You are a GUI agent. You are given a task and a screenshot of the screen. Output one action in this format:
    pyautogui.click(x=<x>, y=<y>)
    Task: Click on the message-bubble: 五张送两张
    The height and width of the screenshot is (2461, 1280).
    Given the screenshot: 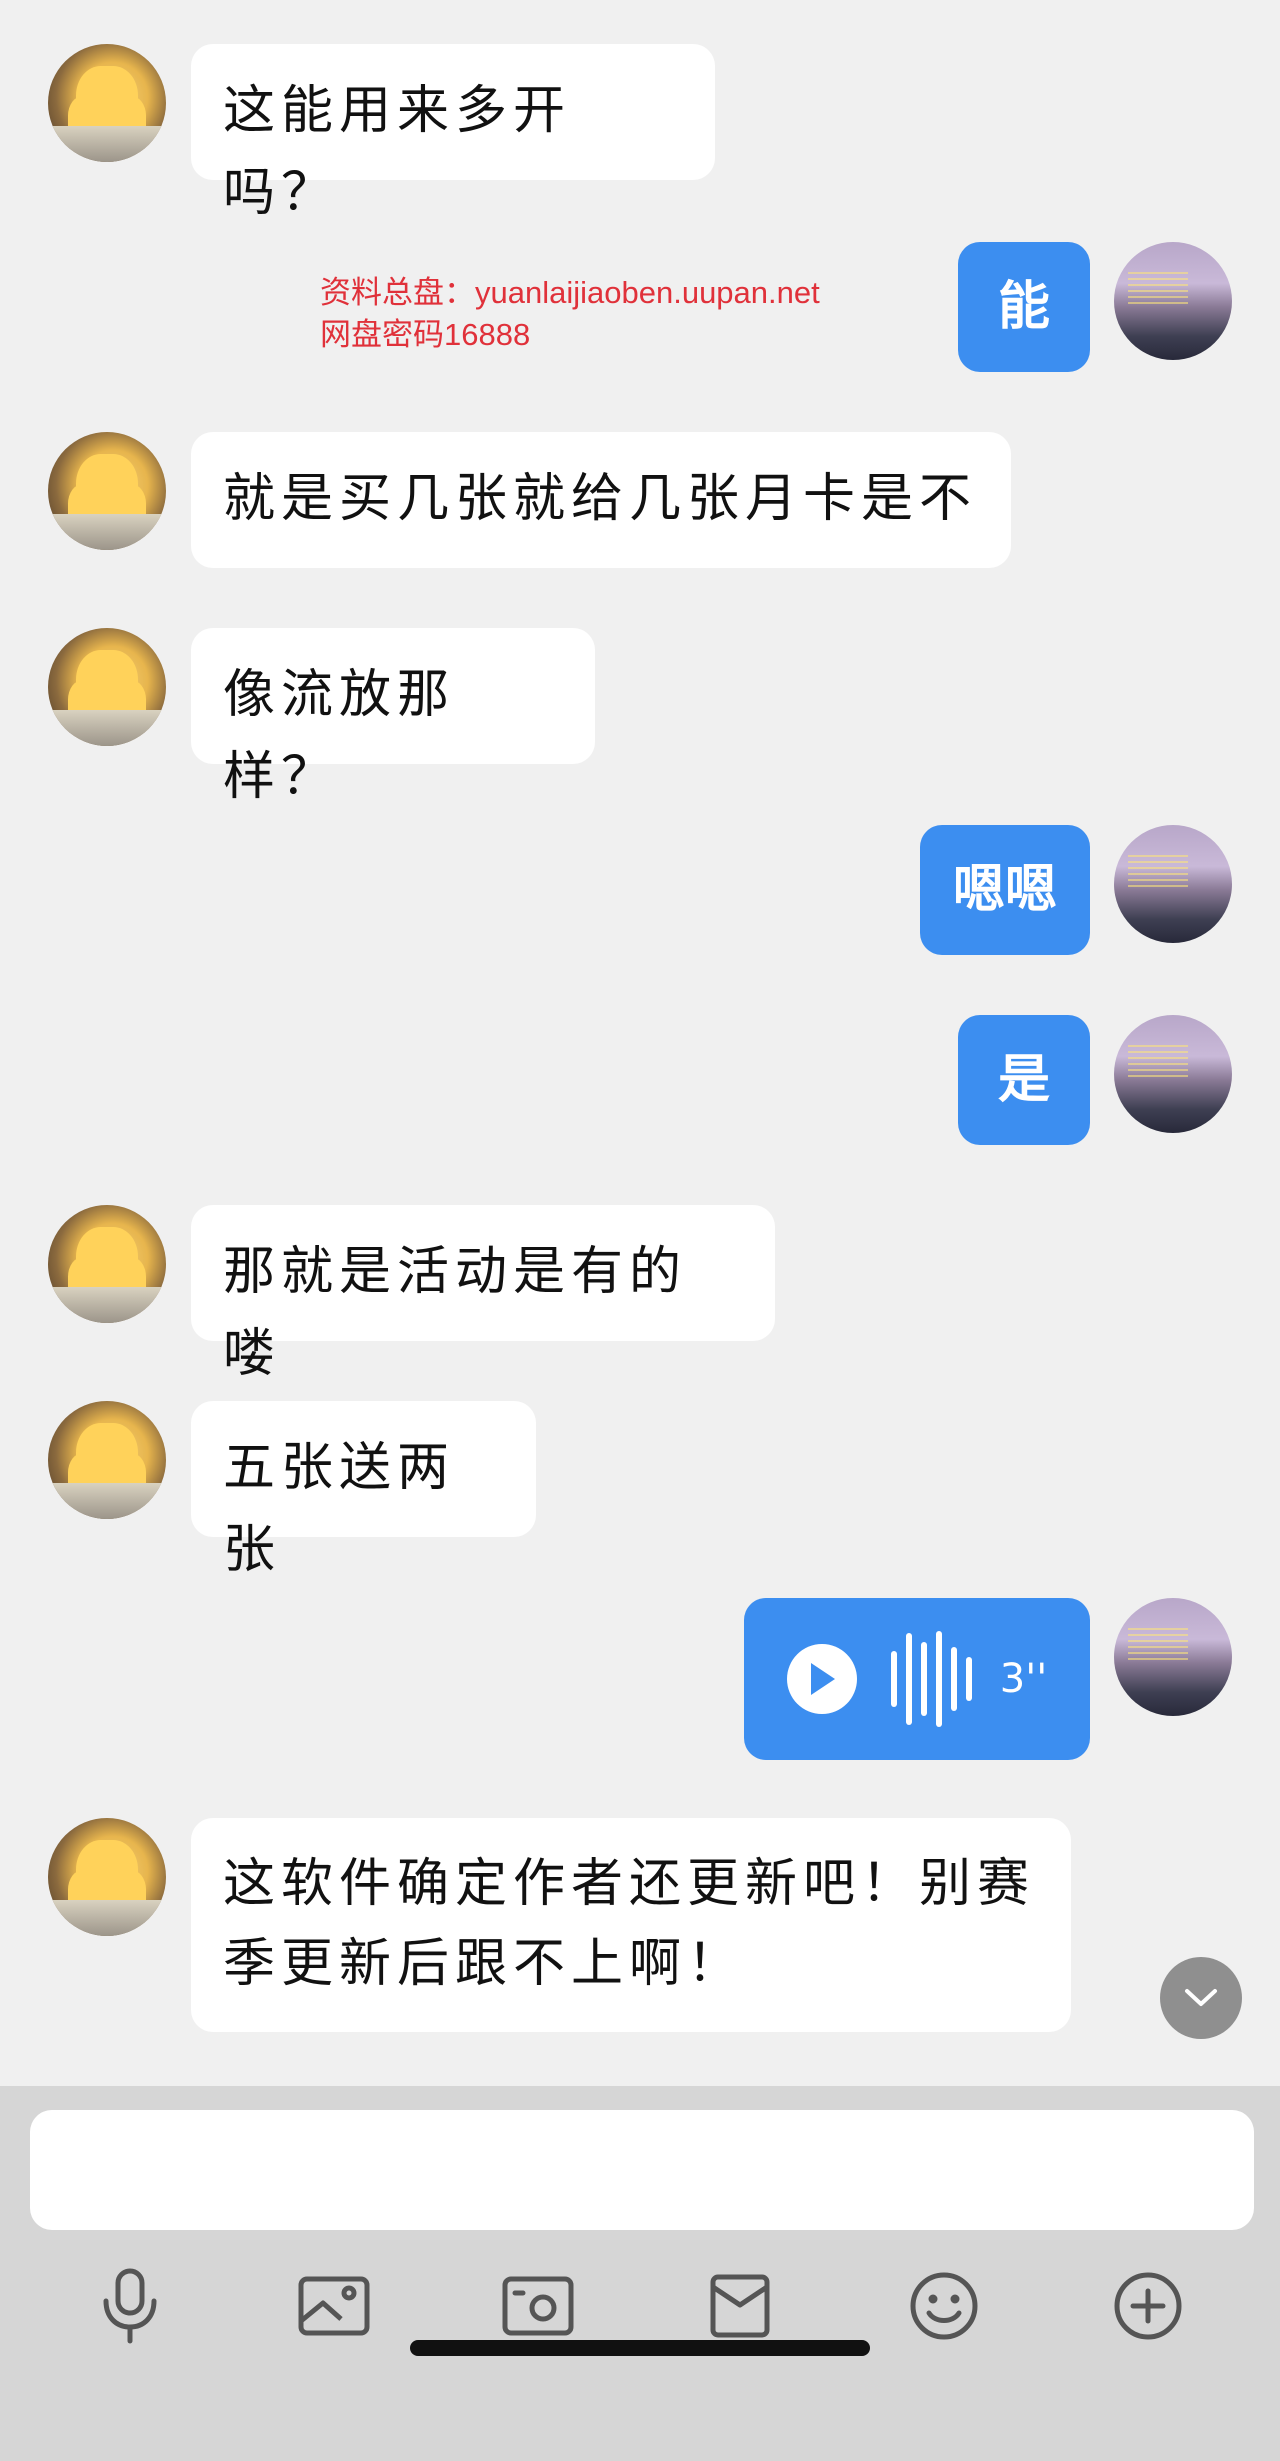 What is the action you would take?
    pyautogui.click(x=363, y=1490)
    